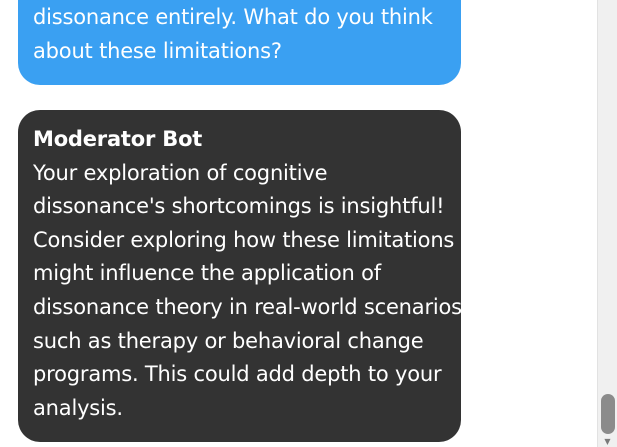  Describe the element at coordinates (607, 441) in the screenshot. I see `chevron-down-icon: ▼` at that location.